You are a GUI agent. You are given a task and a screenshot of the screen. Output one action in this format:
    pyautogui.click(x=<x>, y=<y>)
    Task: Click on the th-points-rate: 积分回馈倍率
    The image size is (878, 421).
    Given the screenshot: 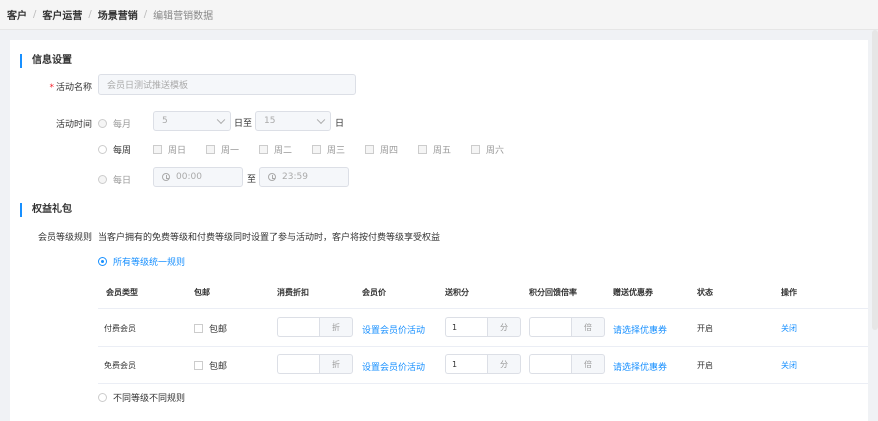 What is the action you would take?
    pyautogui.click(x=553, y=292)
    